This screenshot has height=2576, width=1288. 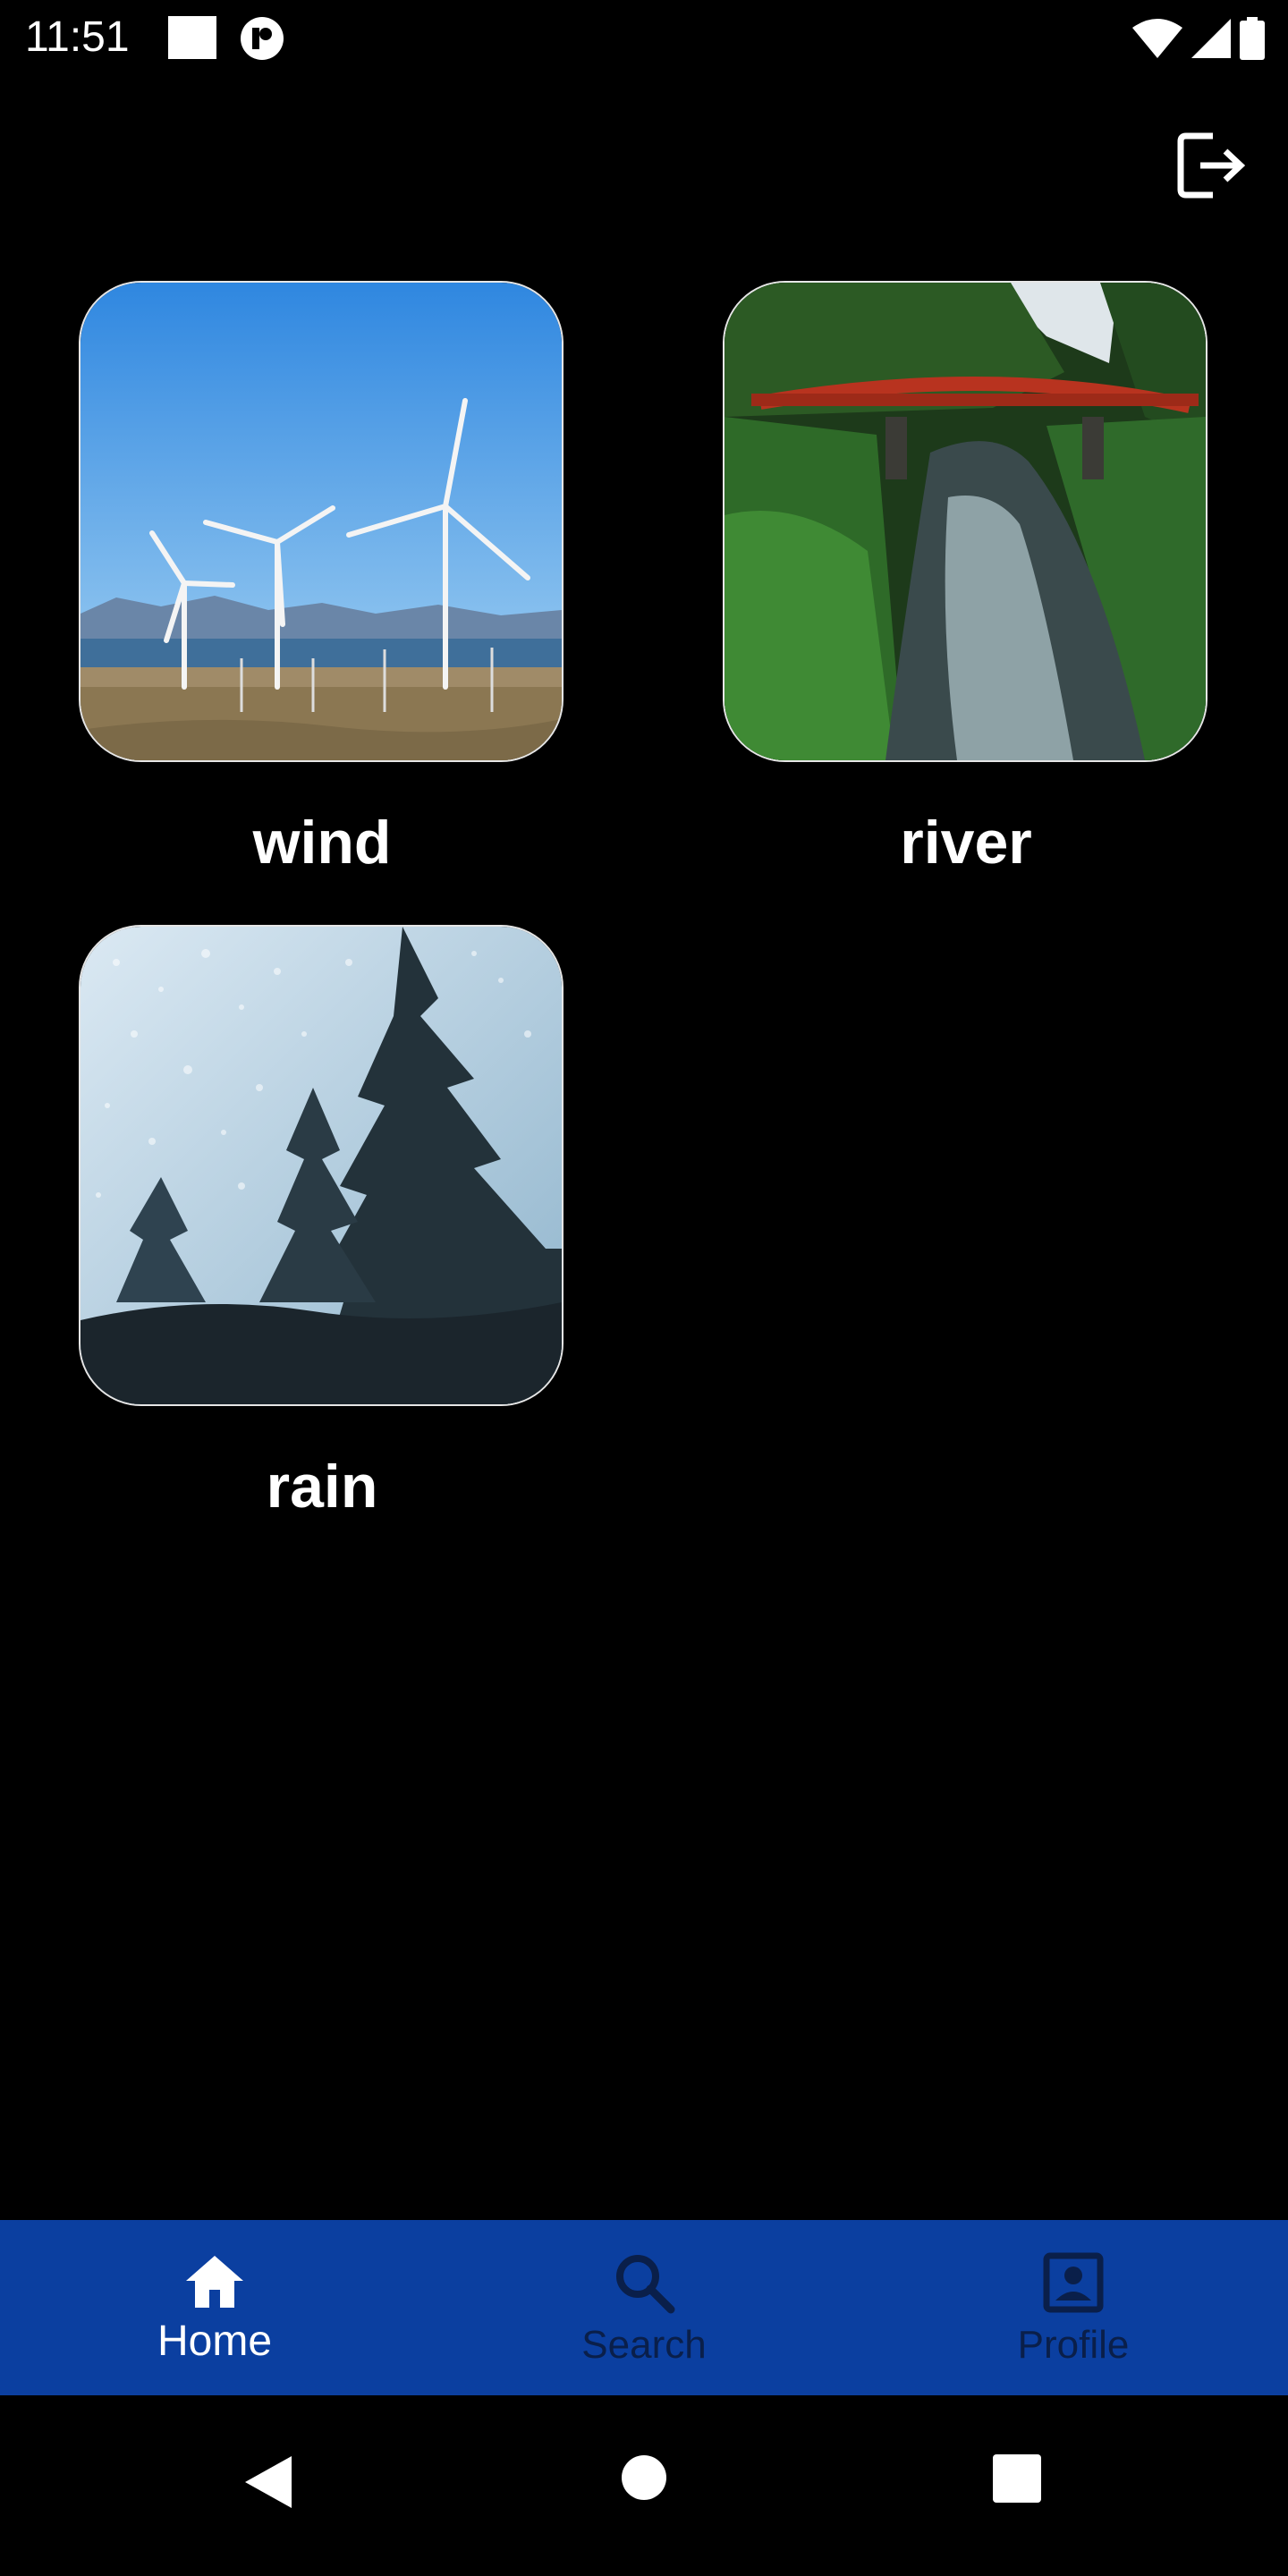 What do you see at coordinates (1017, 2478) in the screenshot?
I see `recents-icon` at bounding box center [1017, 2478].